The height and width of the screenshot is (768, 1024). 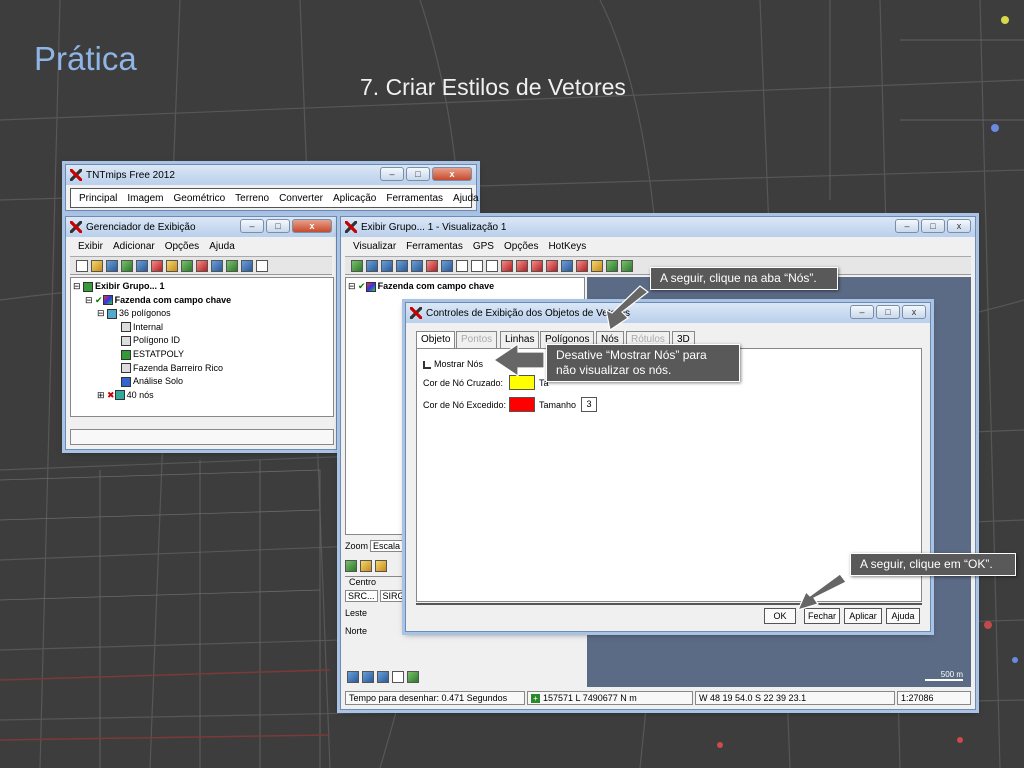 I want to click on sync-icon, so click(x=351, y=566).